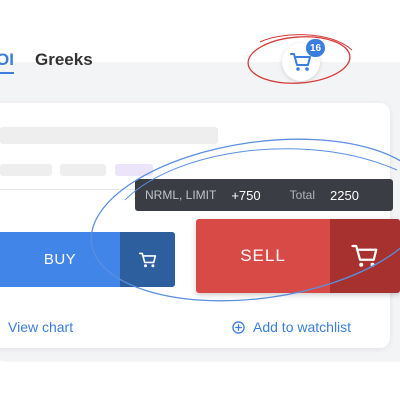  Describe the element at coordinates (246, 195) in the screenshot. I see `order-quantity: +750` at that location.